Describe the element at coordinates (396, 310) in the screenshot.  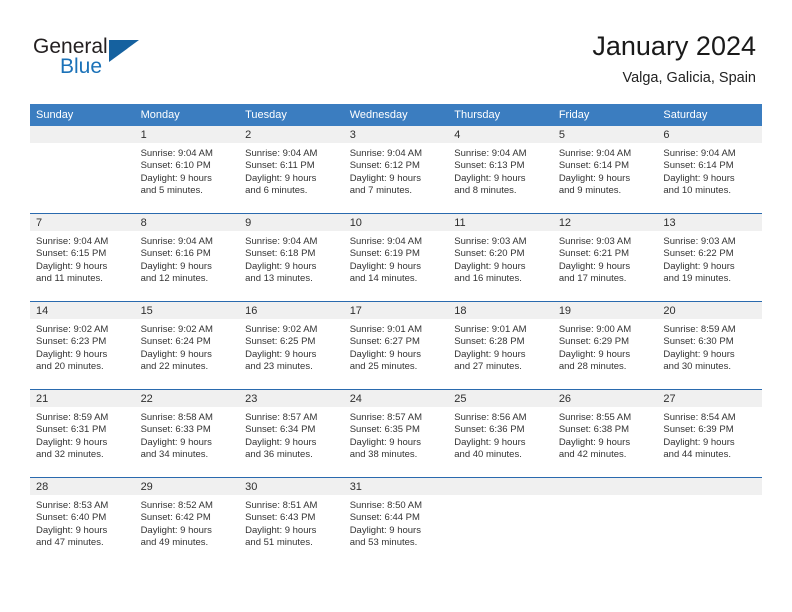
I see `day-number: 17` at that location.